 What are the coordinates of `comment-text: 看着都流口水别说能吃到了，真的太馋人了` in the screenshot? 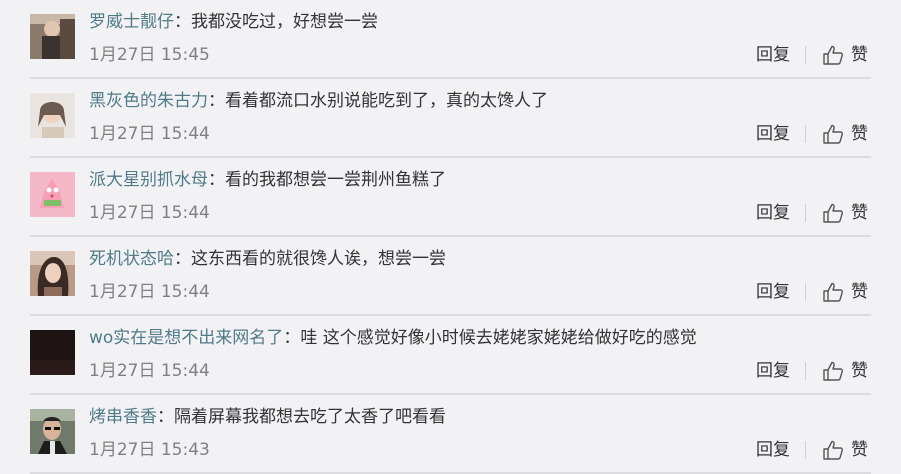 It's located at (386, 101).